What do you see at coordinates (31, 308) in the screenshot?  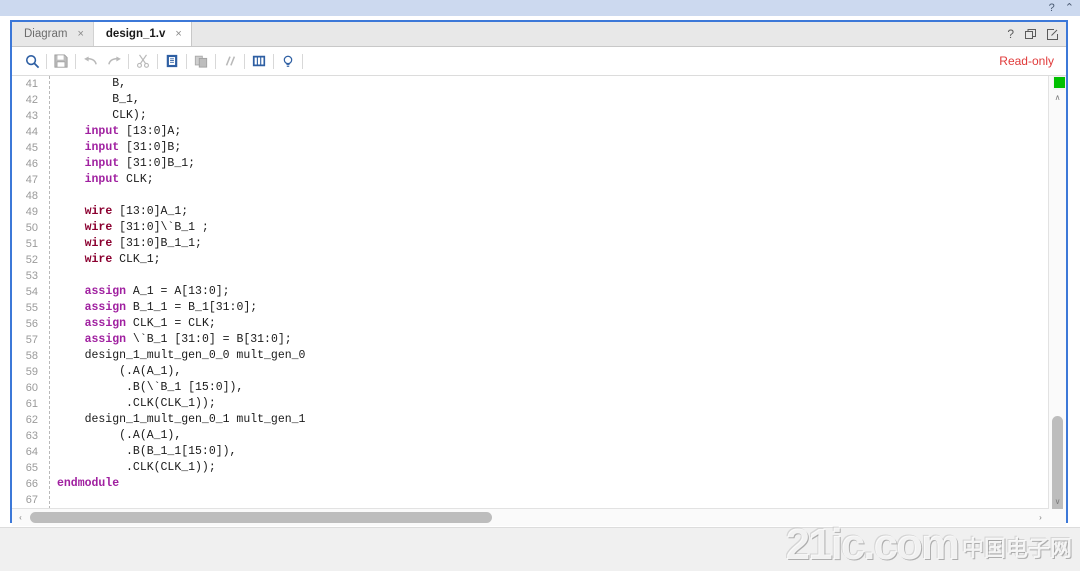 I see `line-number: 55` at bounding box center [31, 308].